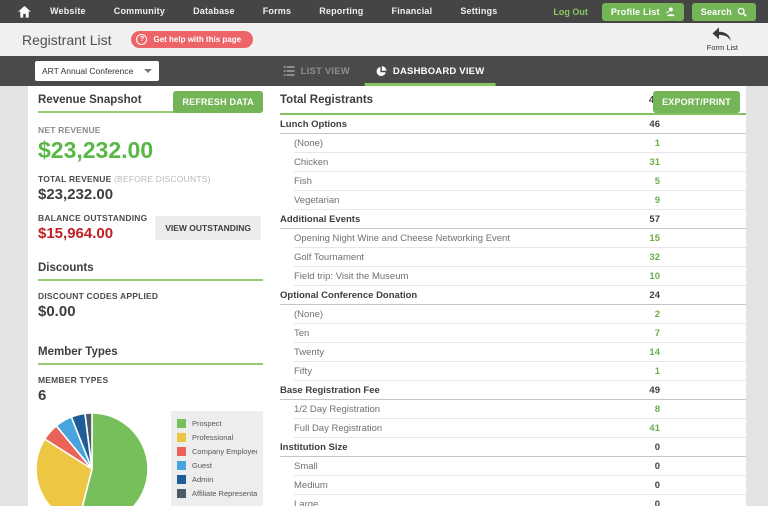 This screenshot has height=506, width=768. What do you see at coordinates (218, 102) in the screenshot?
I see `refresh-data-button: REFRESH DATA` at bounding box center [218, 102].